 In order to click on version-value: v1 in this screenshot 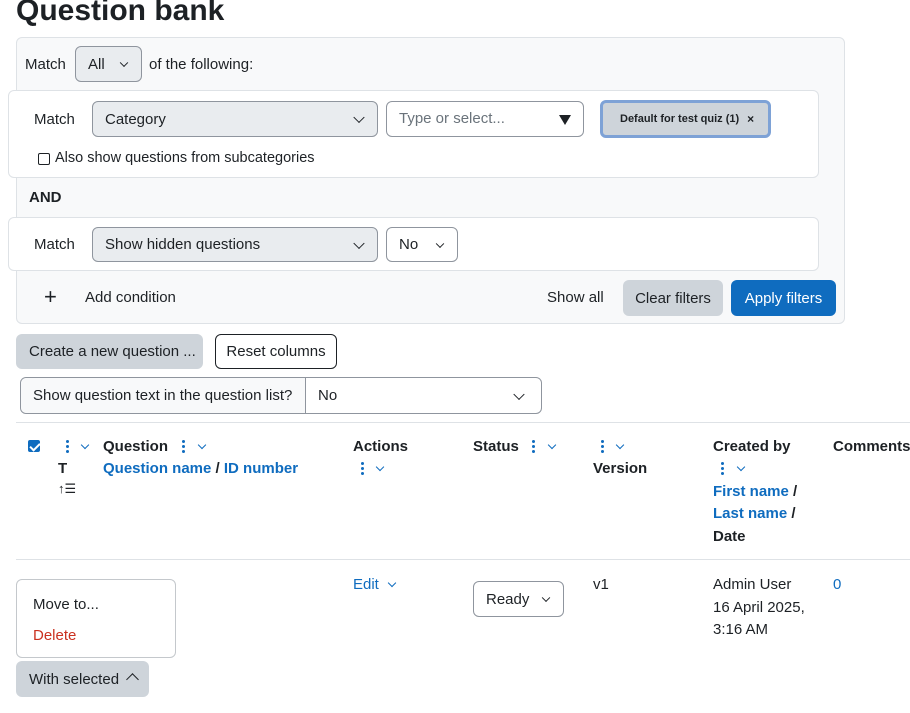, I will do `click(601, 584)`.